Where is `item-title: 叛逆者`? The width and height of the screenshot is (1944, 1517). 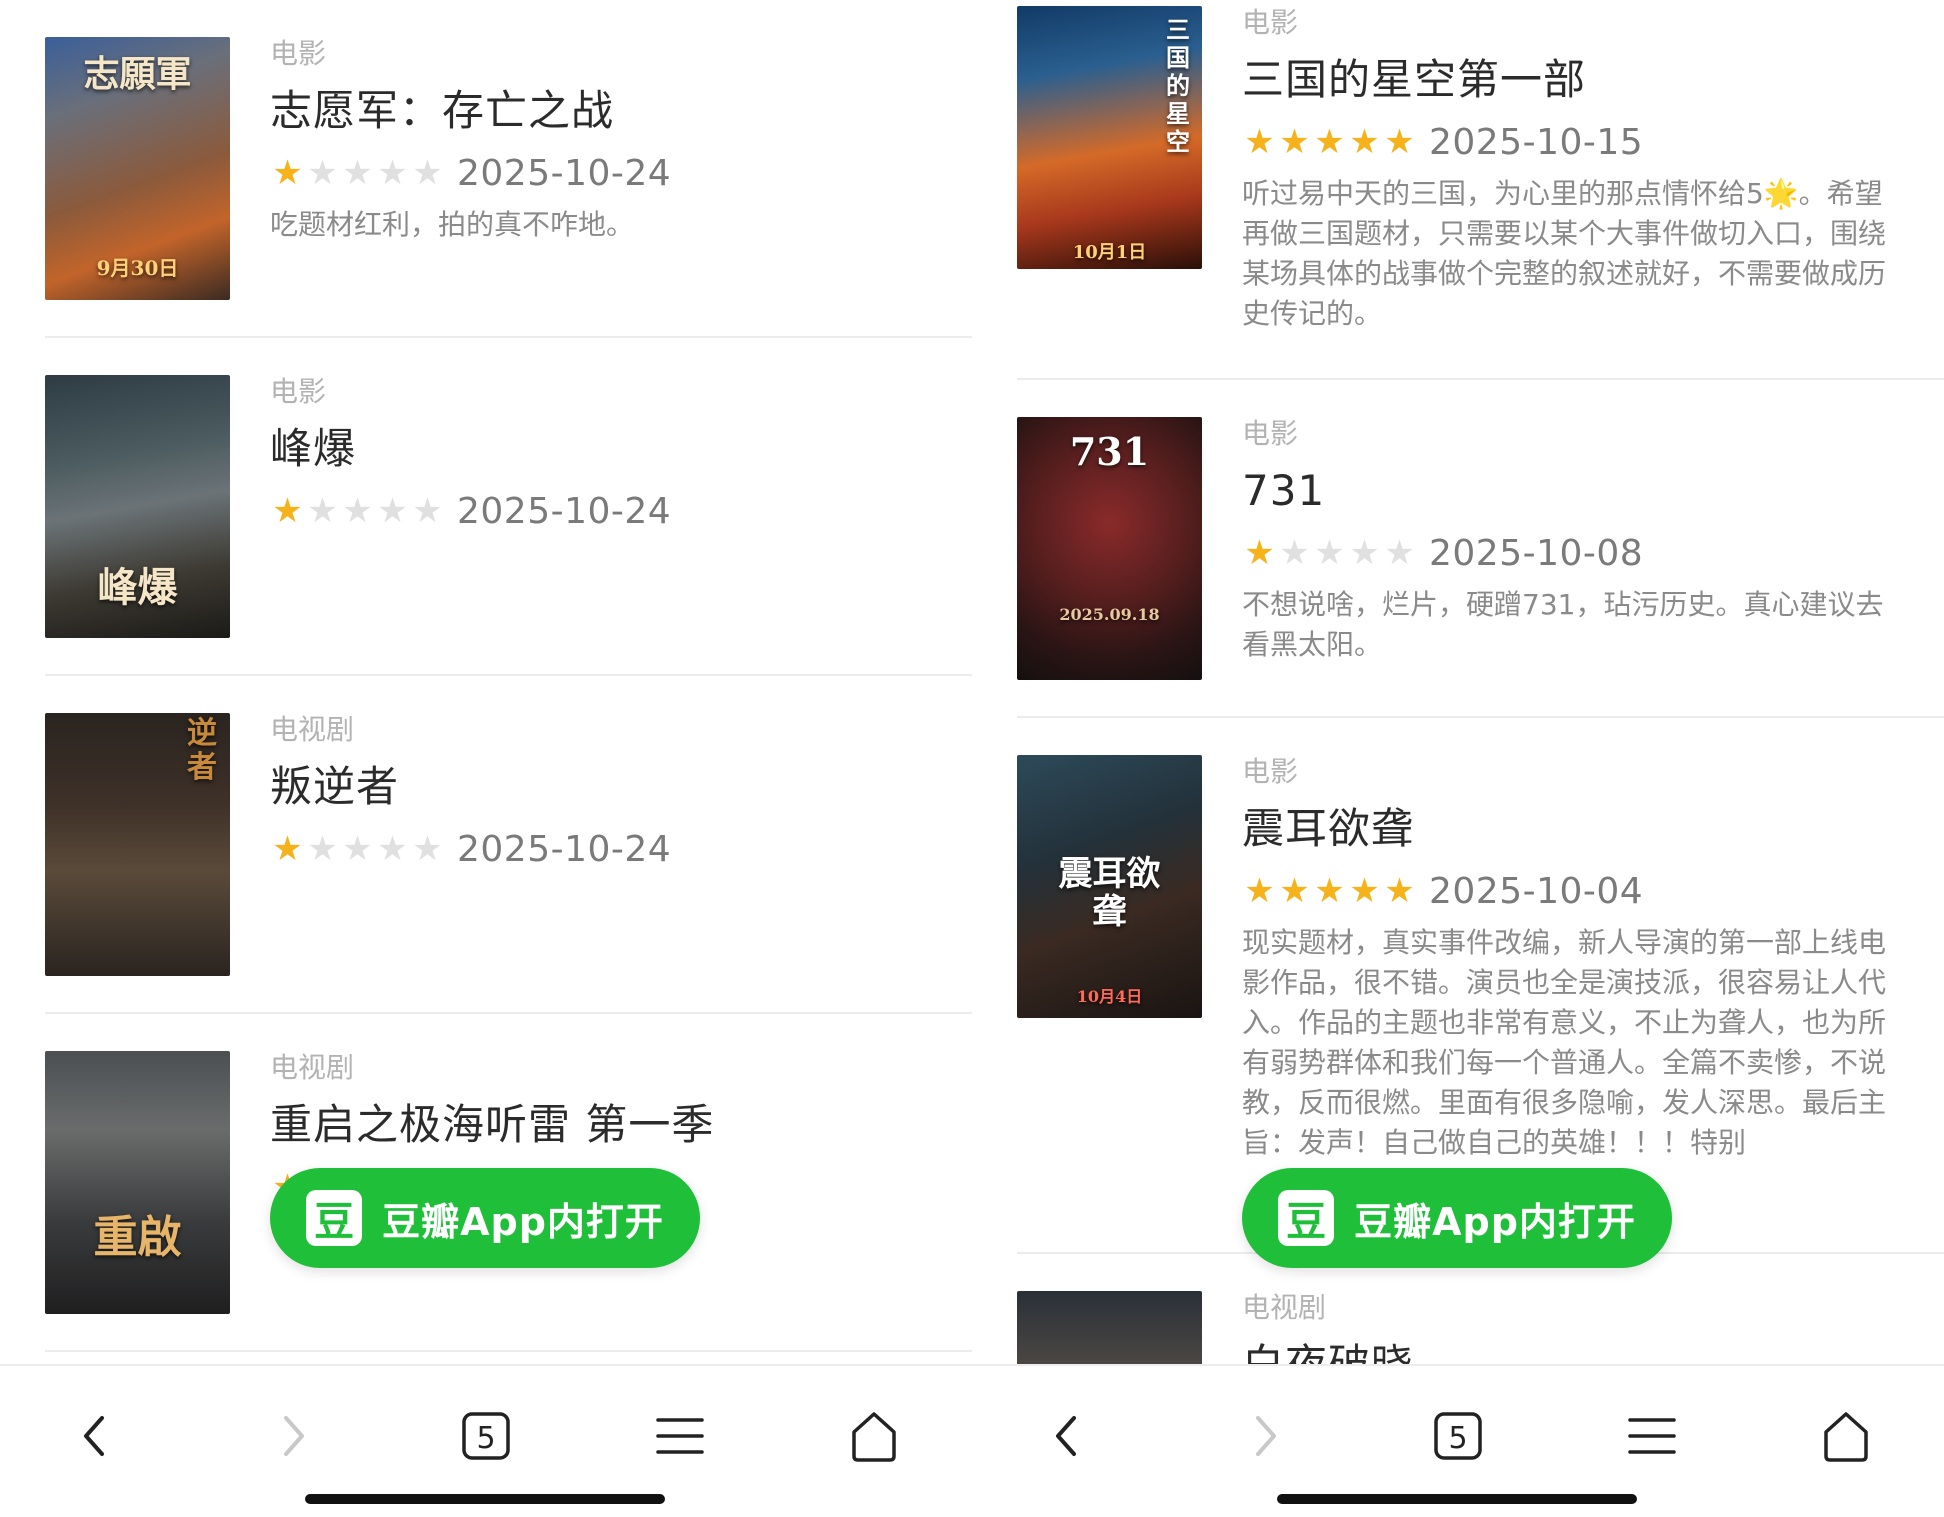 item-title: 叛逆者 is located at coordinates (601, 787).